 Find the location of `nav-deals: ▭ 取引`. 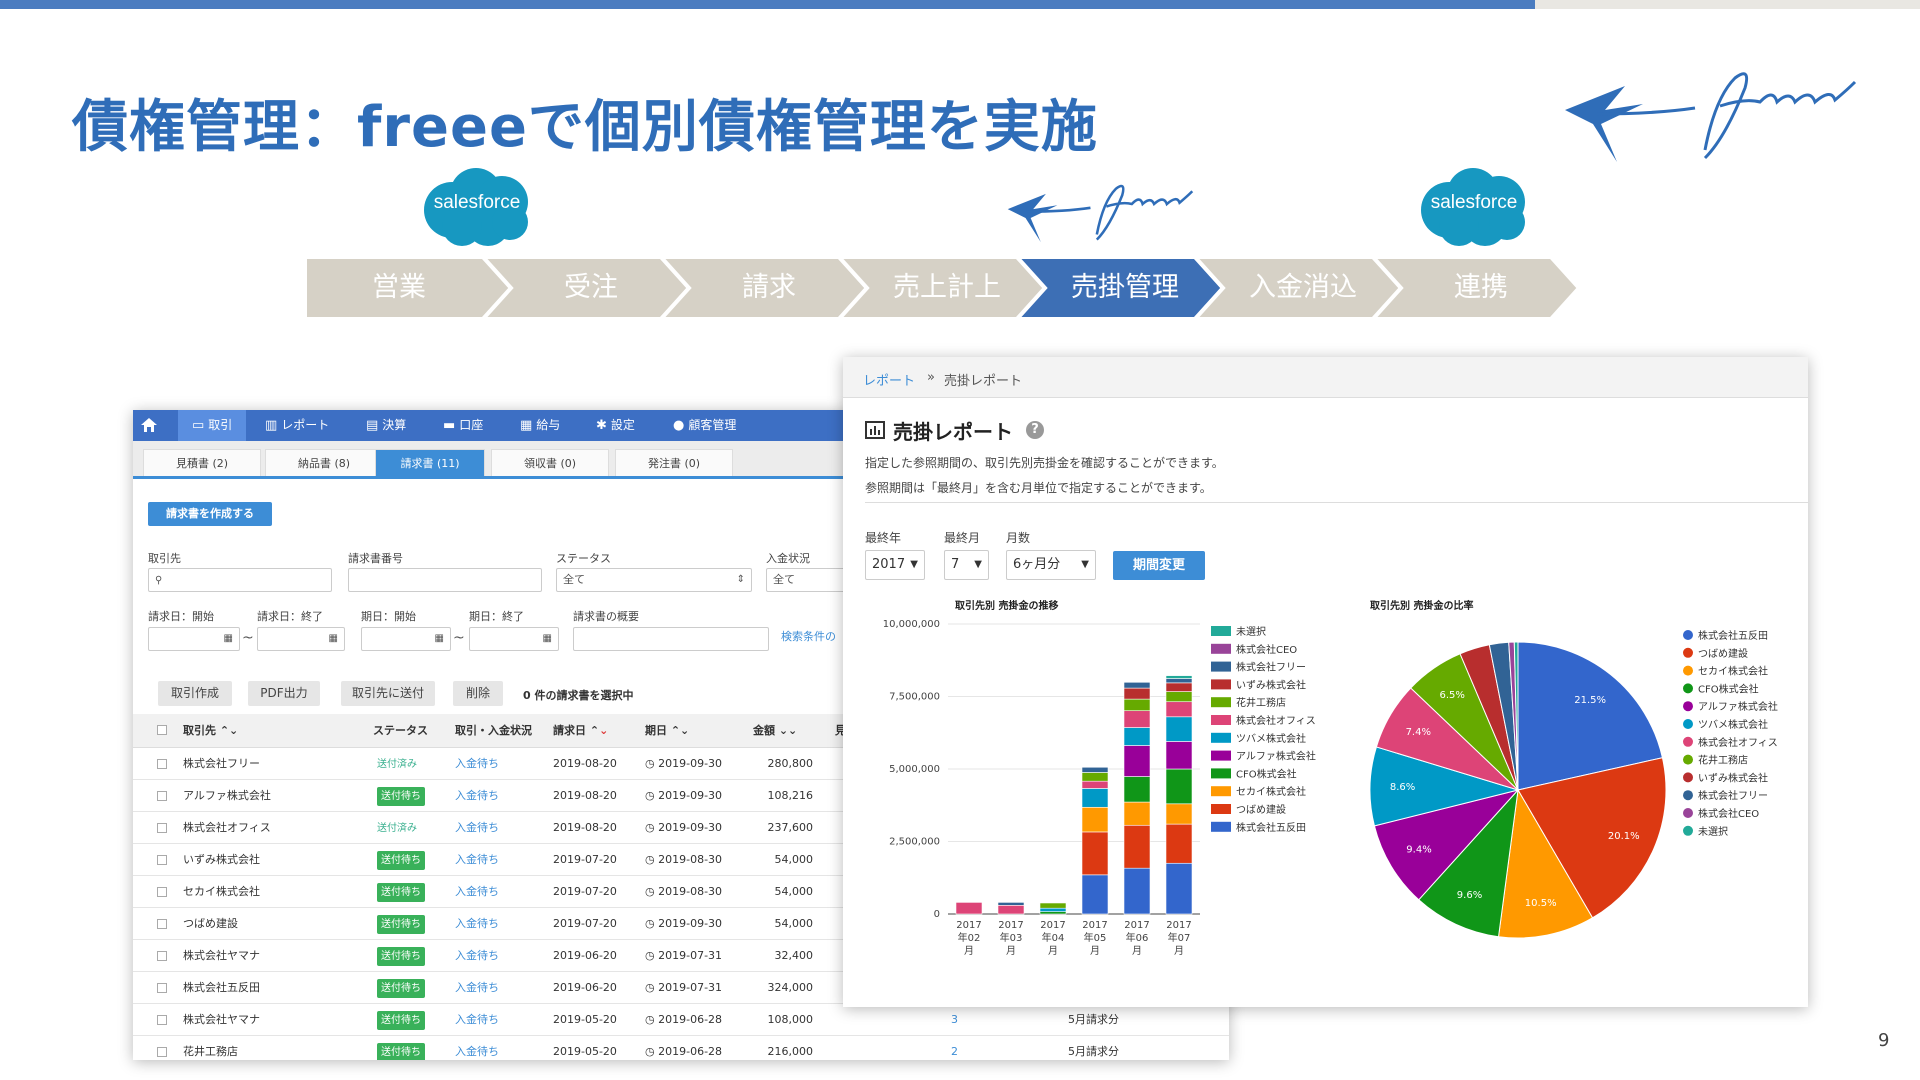

nav-deals: ▭ 取引 is located at coordinates (212, 425).